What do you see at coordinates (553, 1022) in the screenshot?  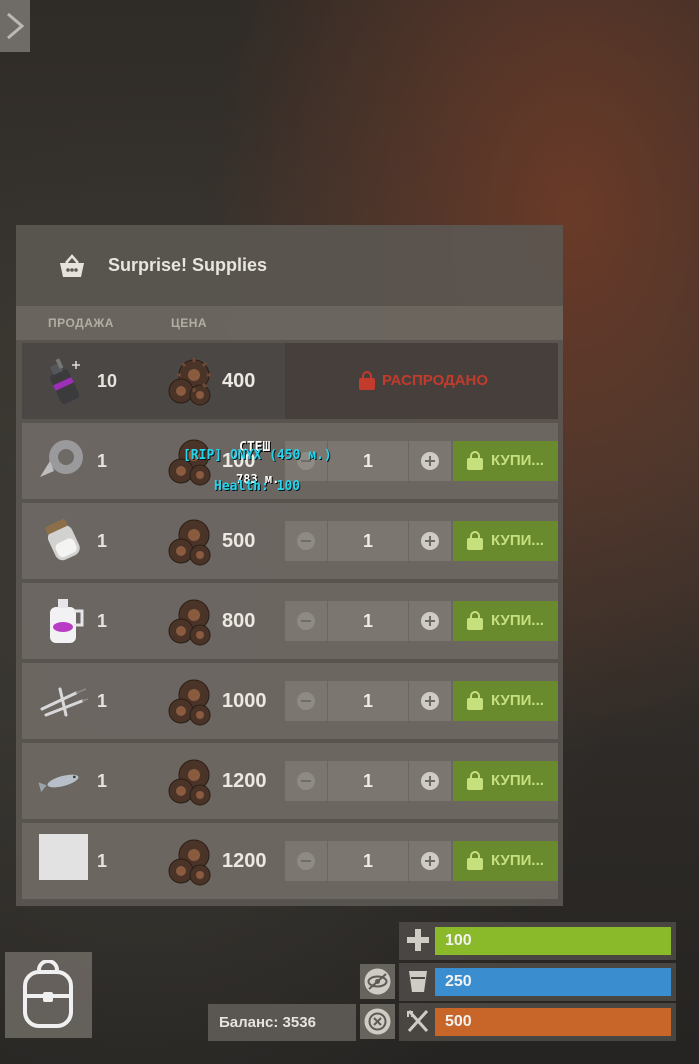 I see `food-bar: 500` at bounding box center [553, 1022].